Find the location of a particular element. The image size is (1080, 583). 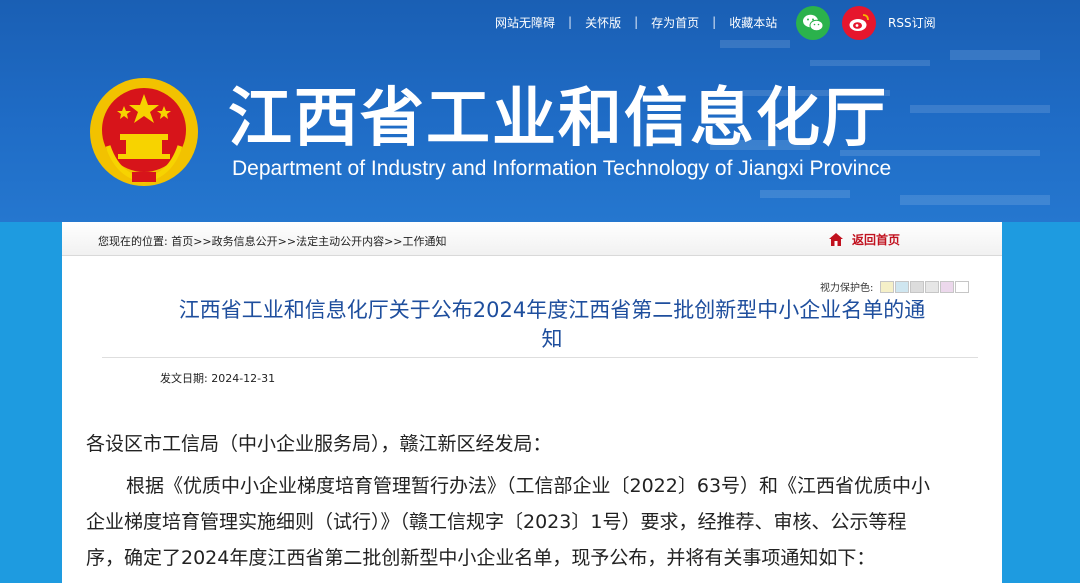

national-emblem-logo is located at coordinates (144, 132).